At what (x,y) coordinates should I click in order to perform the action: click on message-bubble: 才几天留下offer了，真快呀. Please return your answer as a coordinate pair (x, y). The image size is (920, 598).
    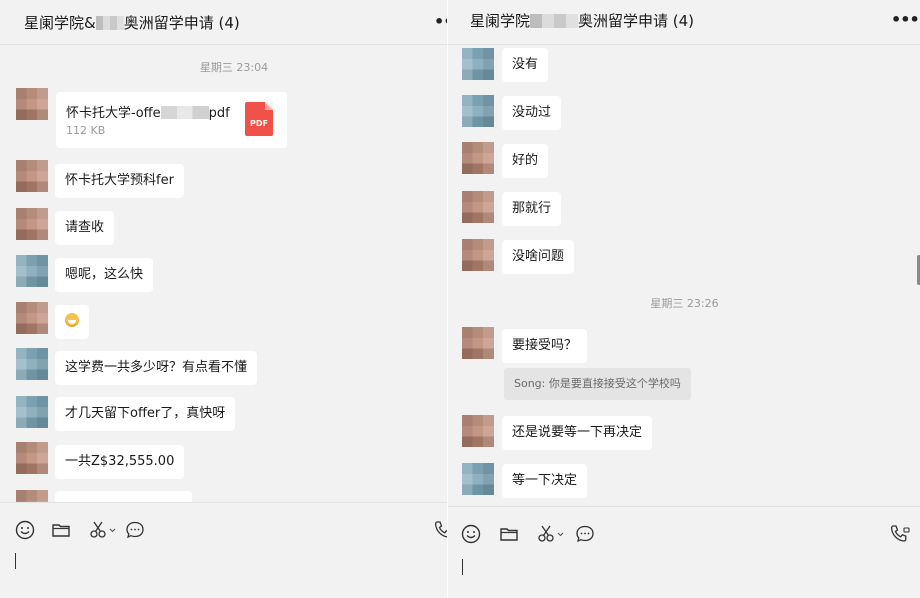
    Looking at the image, I should click on (145, 414).